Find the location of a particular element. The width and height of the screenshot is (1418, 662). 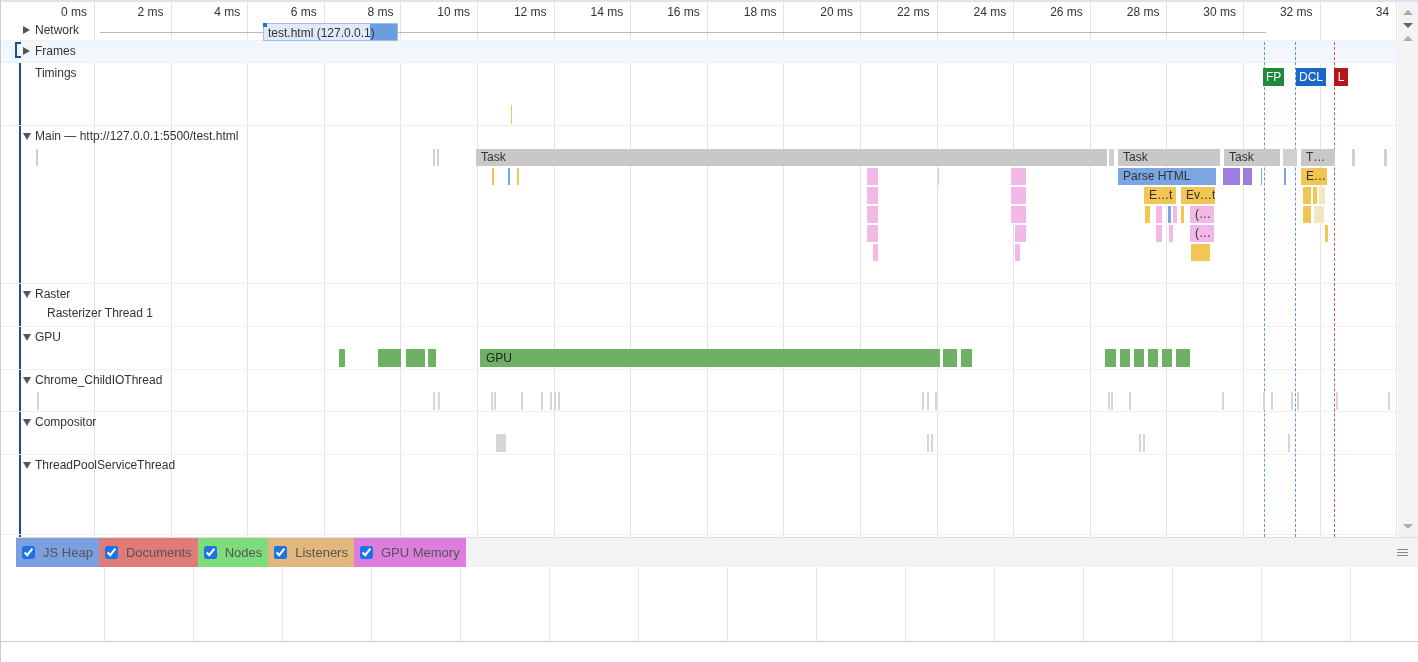

gpu-event-block: GPU is located at coordinates (710, 358).